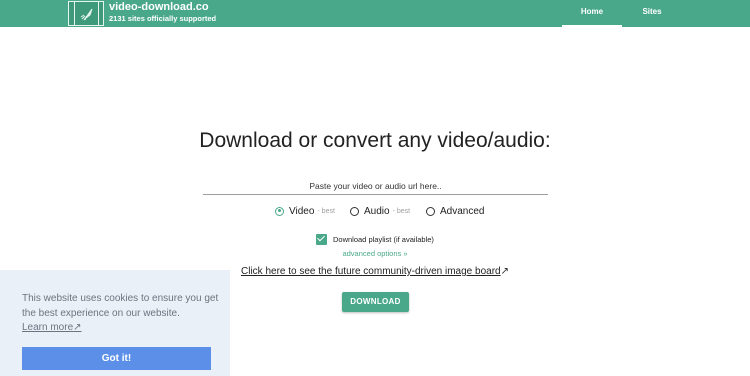  What do you see at coordinates (302, 211) in the screenshot?
I see `format-option-label: Video` at bounding box center [302, 211].